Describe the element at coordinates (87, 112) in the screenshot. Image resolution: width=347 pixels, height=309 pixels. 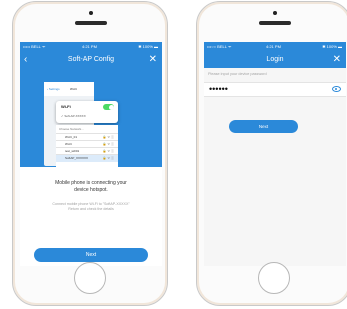
I see `wlan-card: Wi-Fi ✓ Soft-AP-XXXXX` at that location.